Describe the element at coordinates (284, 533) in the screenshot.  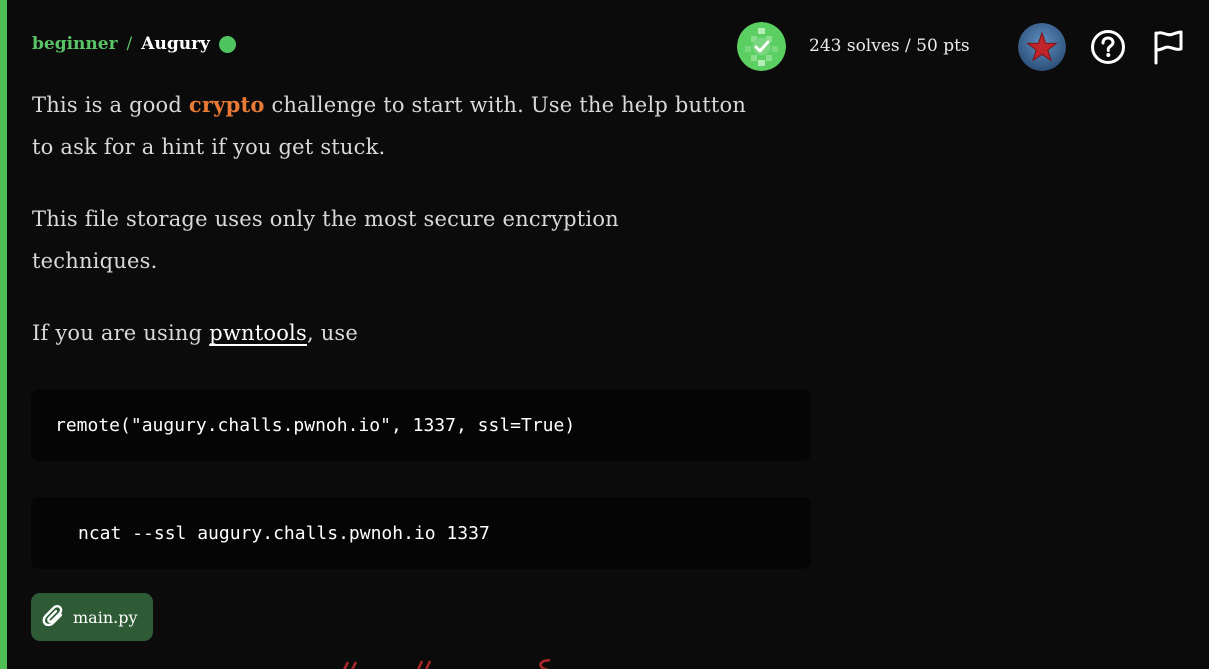
I see `ncat-command: ncat --ssl augury.challs.pwnoh.io 1337` at that location.